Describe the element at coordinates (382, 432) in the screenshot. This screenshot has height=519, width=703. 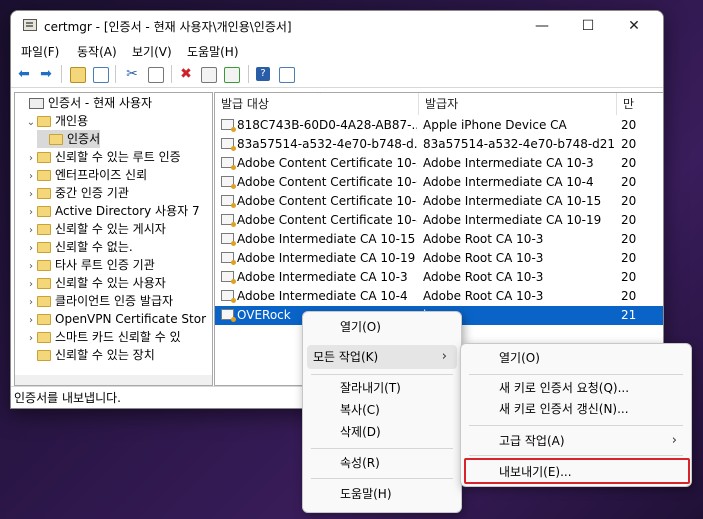
I see `menu-item-delete: 삭제(D)` at that location.